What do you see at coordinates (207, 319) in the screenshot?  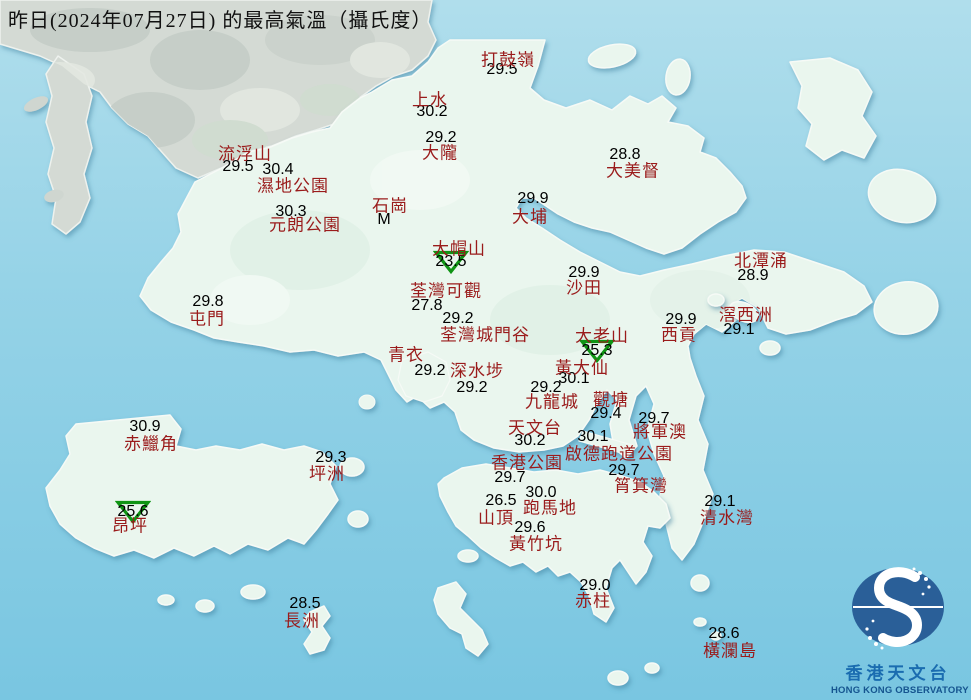 I see `station-name-label: 屯門` at bounding box center [207, 319].